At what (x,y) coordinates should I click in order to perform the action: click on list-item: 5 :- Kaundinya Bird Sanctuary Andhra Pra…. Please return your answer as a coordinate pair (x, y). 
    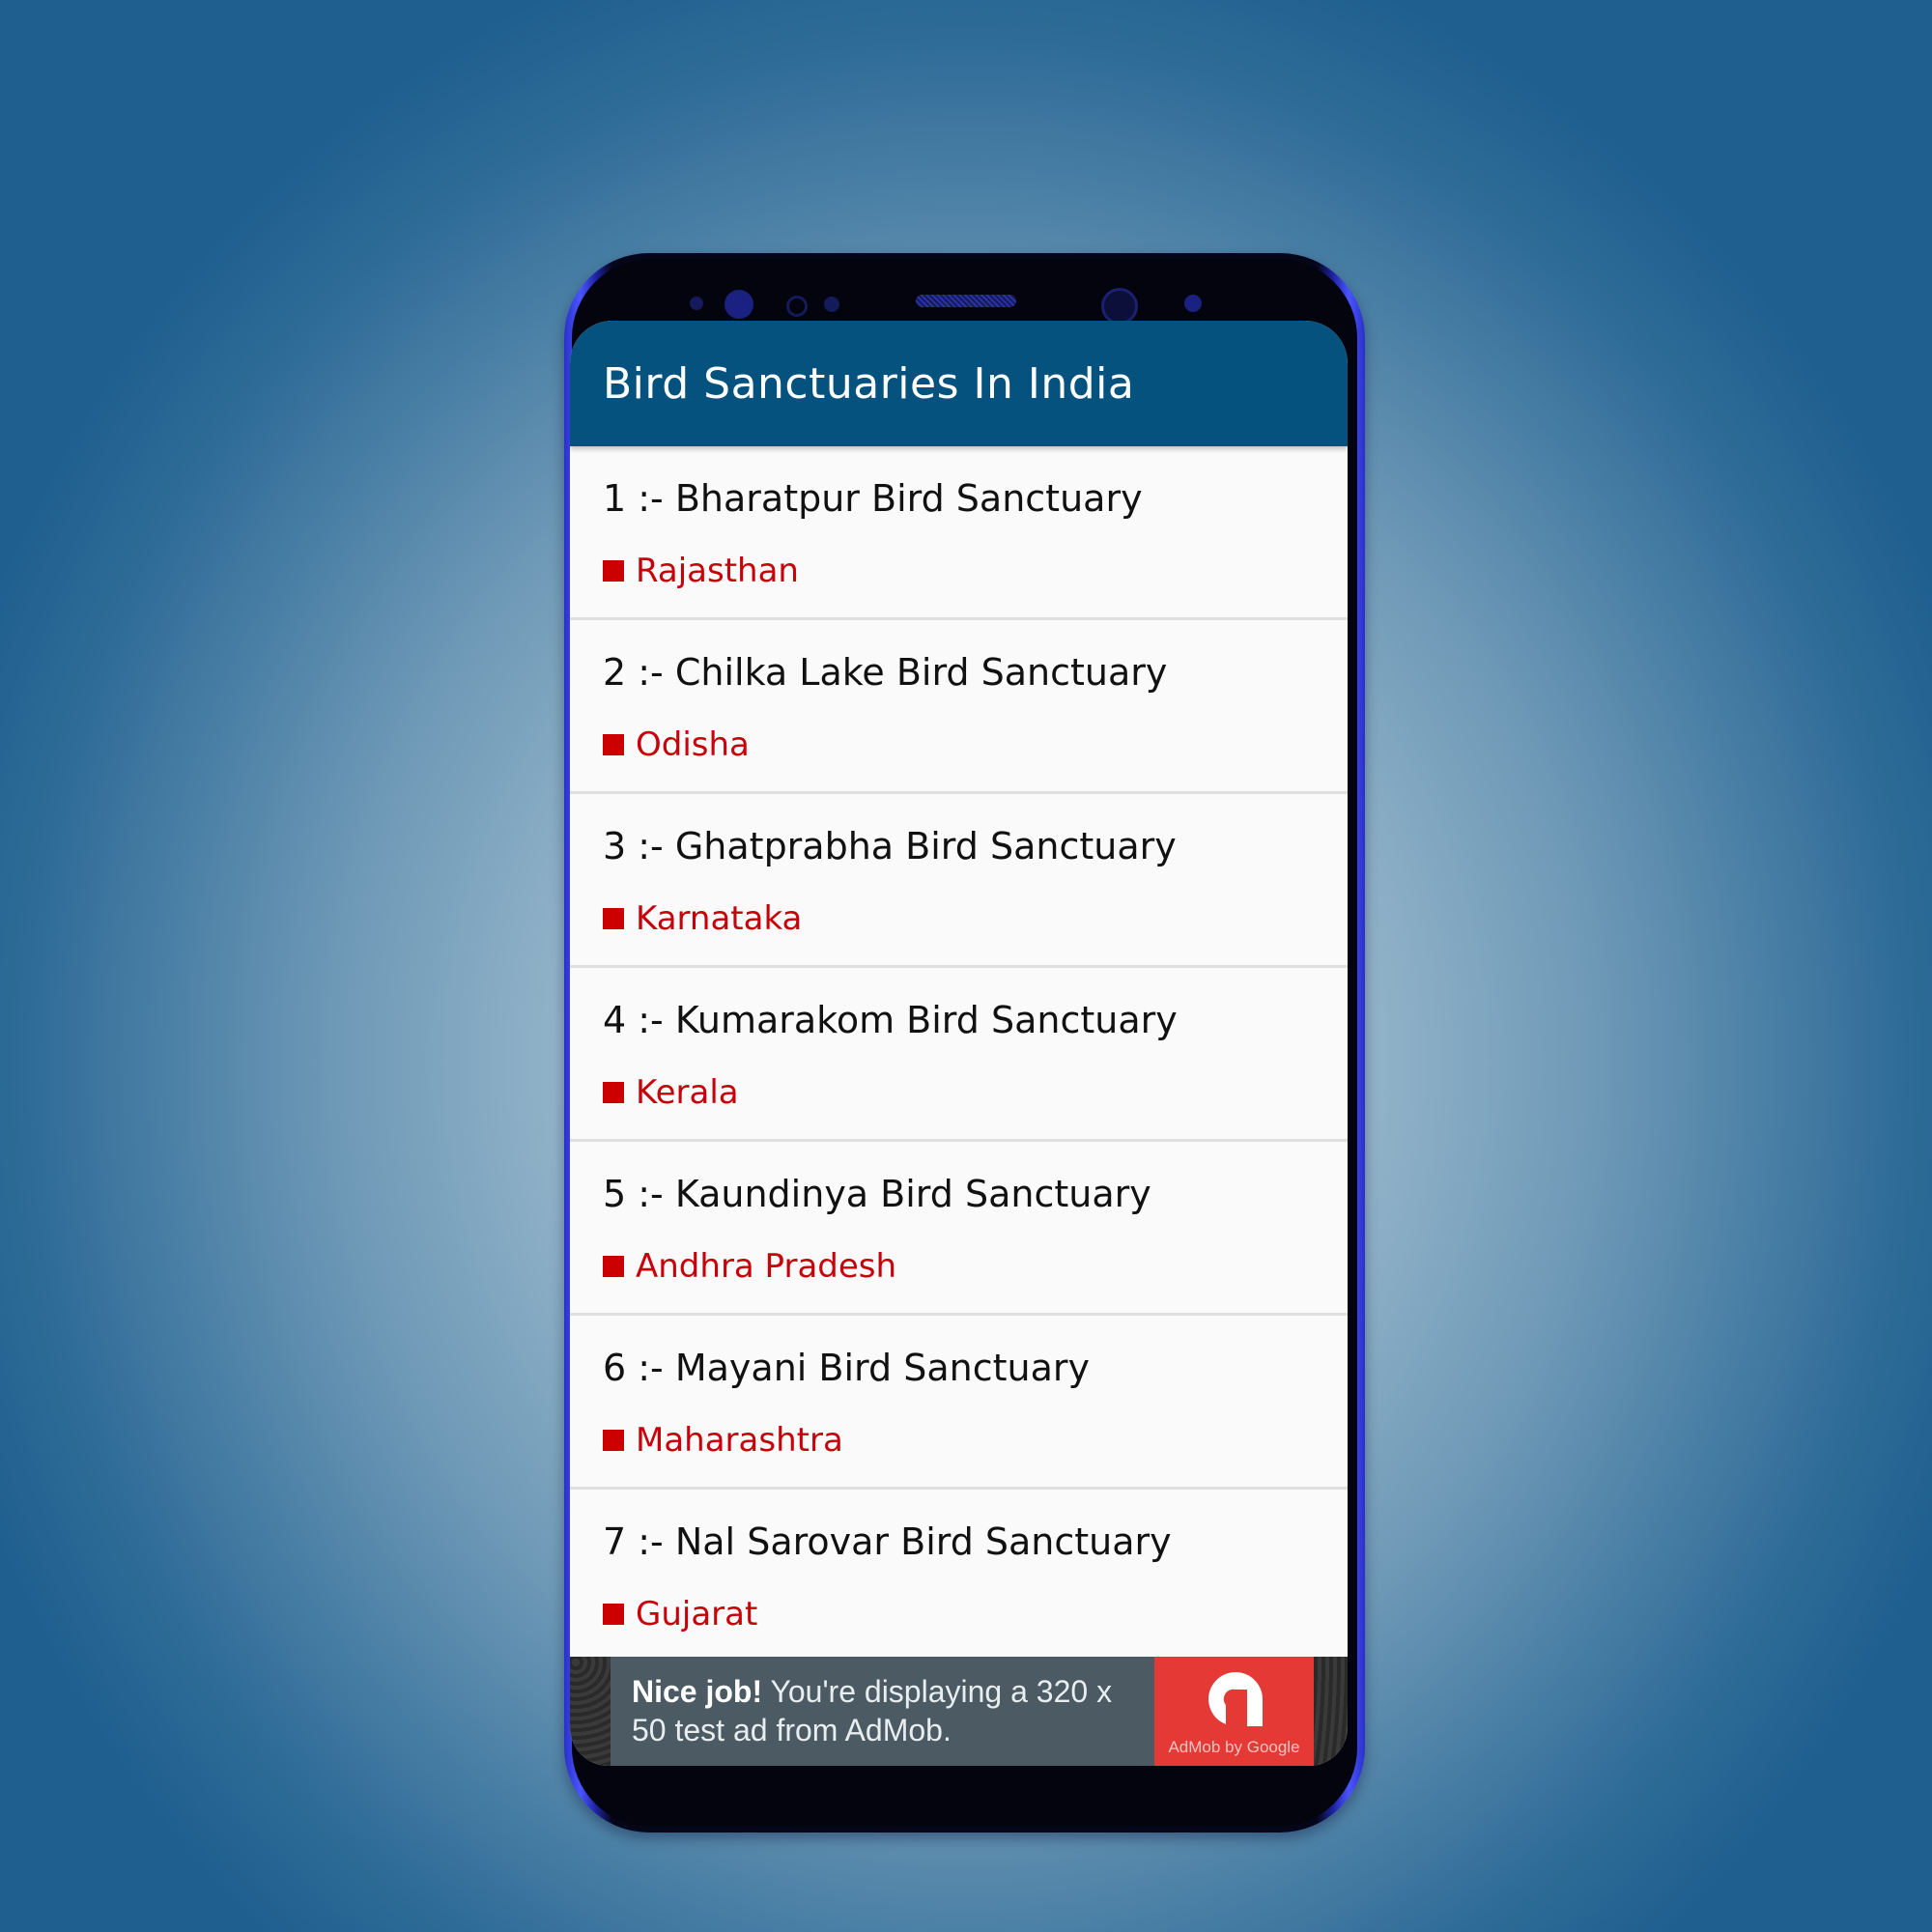
    Looking at the image, I should click on (959, 1229).